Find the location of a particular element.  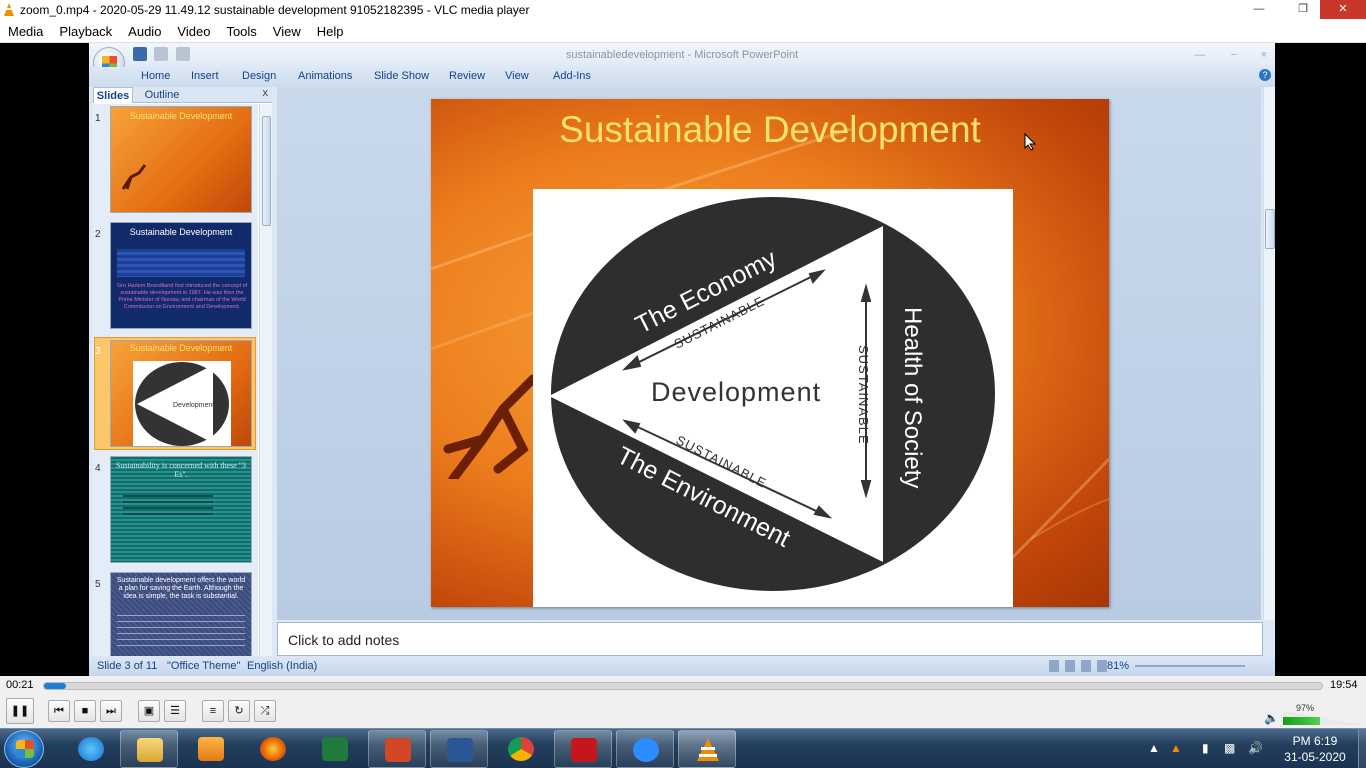

menu-view: View is located at coordinates (287, 31).